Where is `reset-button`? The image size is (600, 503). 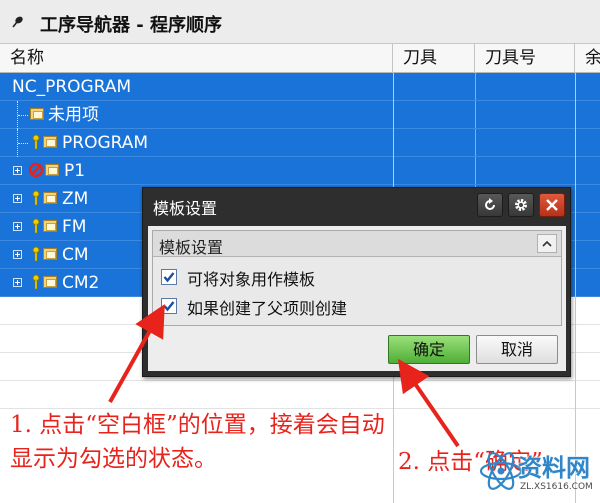
reset-button is located at coordinates (490, 205).